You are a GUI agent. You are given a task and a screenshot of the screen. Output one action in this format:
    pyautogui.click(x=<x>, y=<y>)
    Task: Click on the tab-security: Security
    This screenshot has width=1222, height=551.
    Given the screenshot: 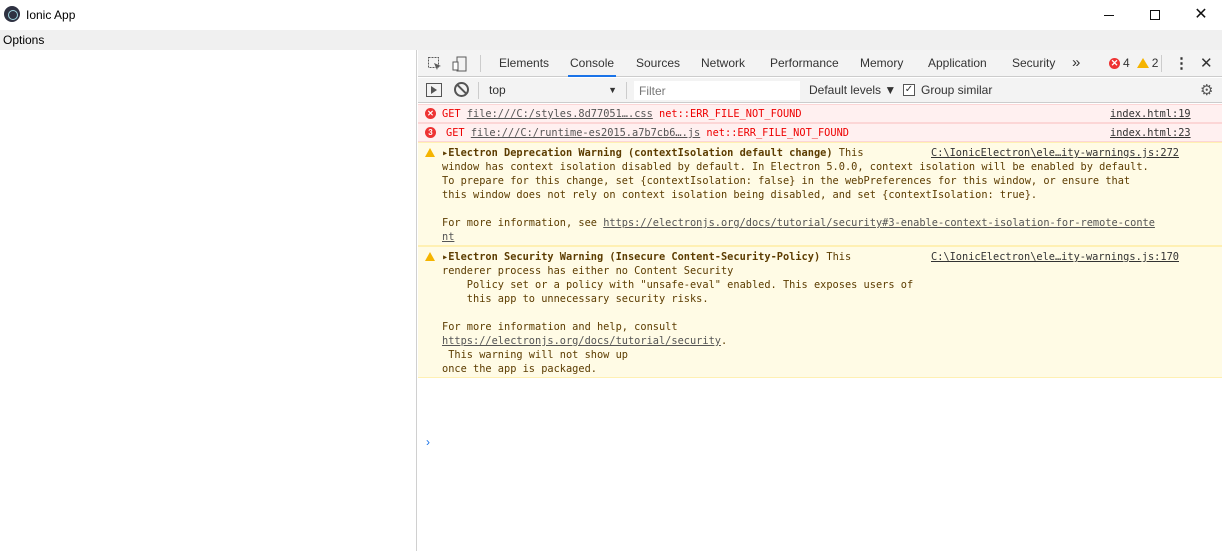 What is the action you would take?
    pyautogui.click(x=1033, y=63)
    